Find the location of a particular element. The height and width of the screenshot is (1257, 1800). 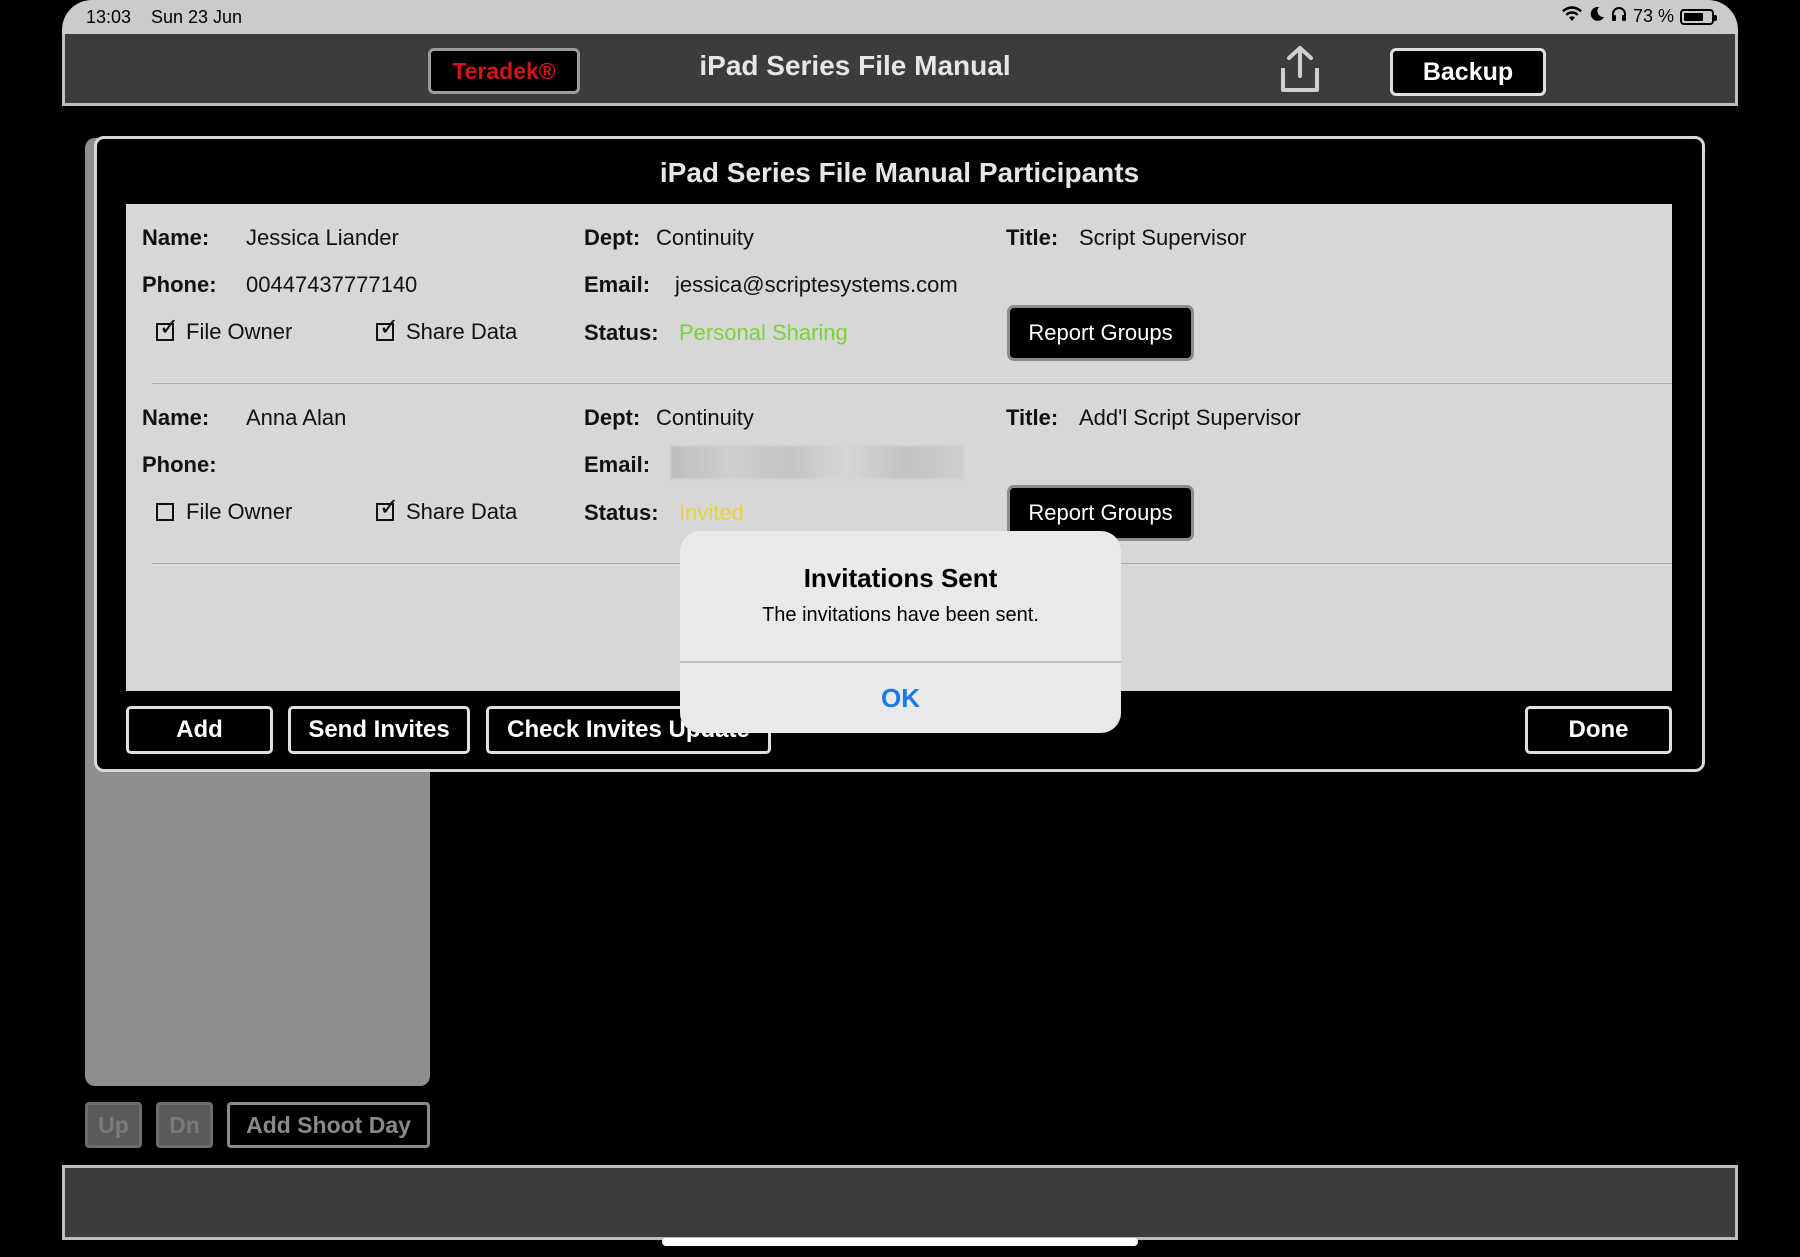

add-button: Add is located at coordinates (199, 730).